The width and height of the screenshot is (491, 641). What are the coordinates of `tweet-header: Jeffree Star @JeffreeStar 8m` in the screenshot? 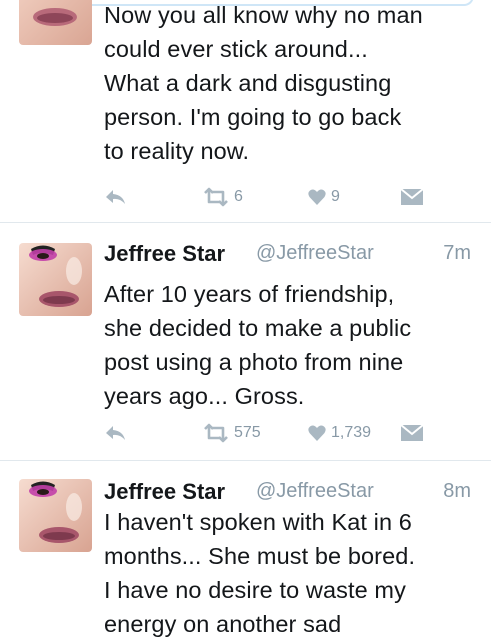 It's located at (287, 493).